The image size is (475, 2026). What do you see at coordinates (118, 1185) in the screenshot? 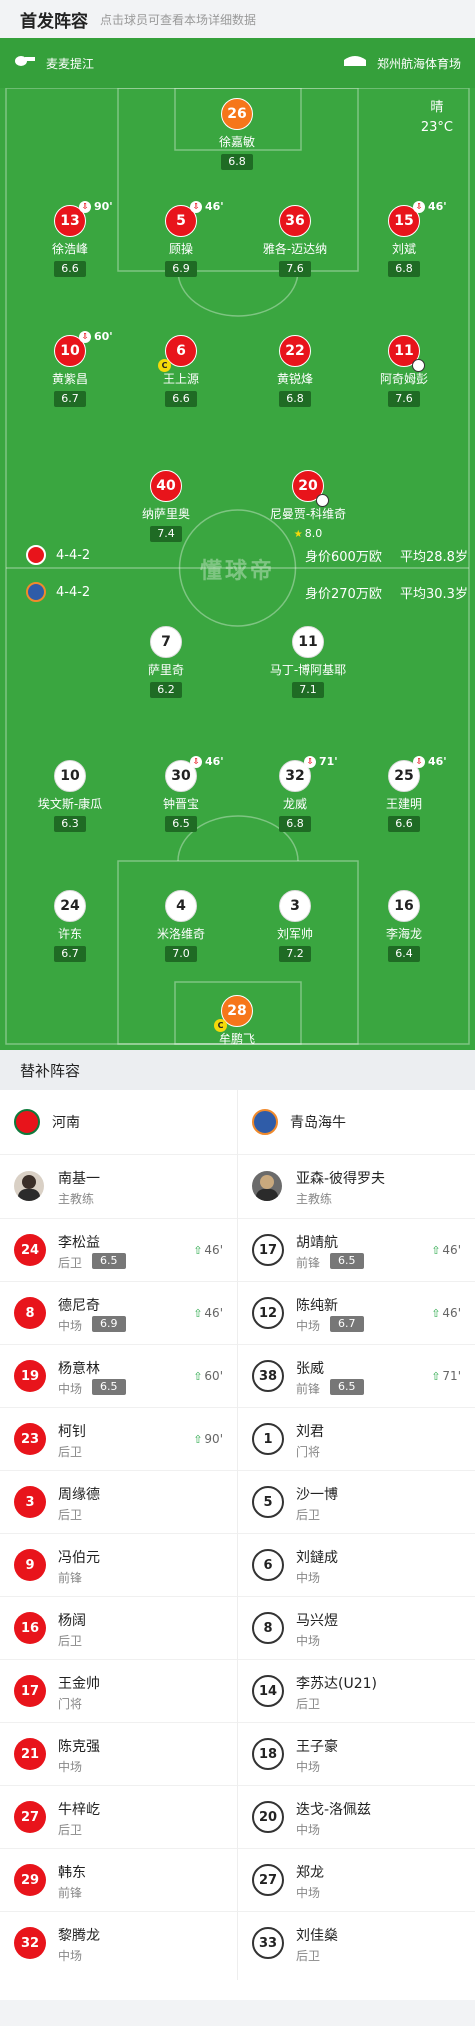
I see `home-coach-row: 南基一 主教练` at bounding box center [118, 1185].